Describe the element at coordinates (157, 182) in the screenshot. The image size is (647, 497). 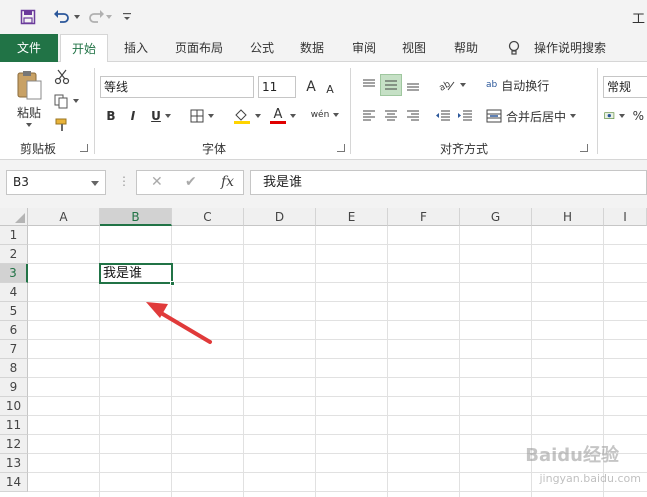
I see `cancel-icon: ✕` at that location.